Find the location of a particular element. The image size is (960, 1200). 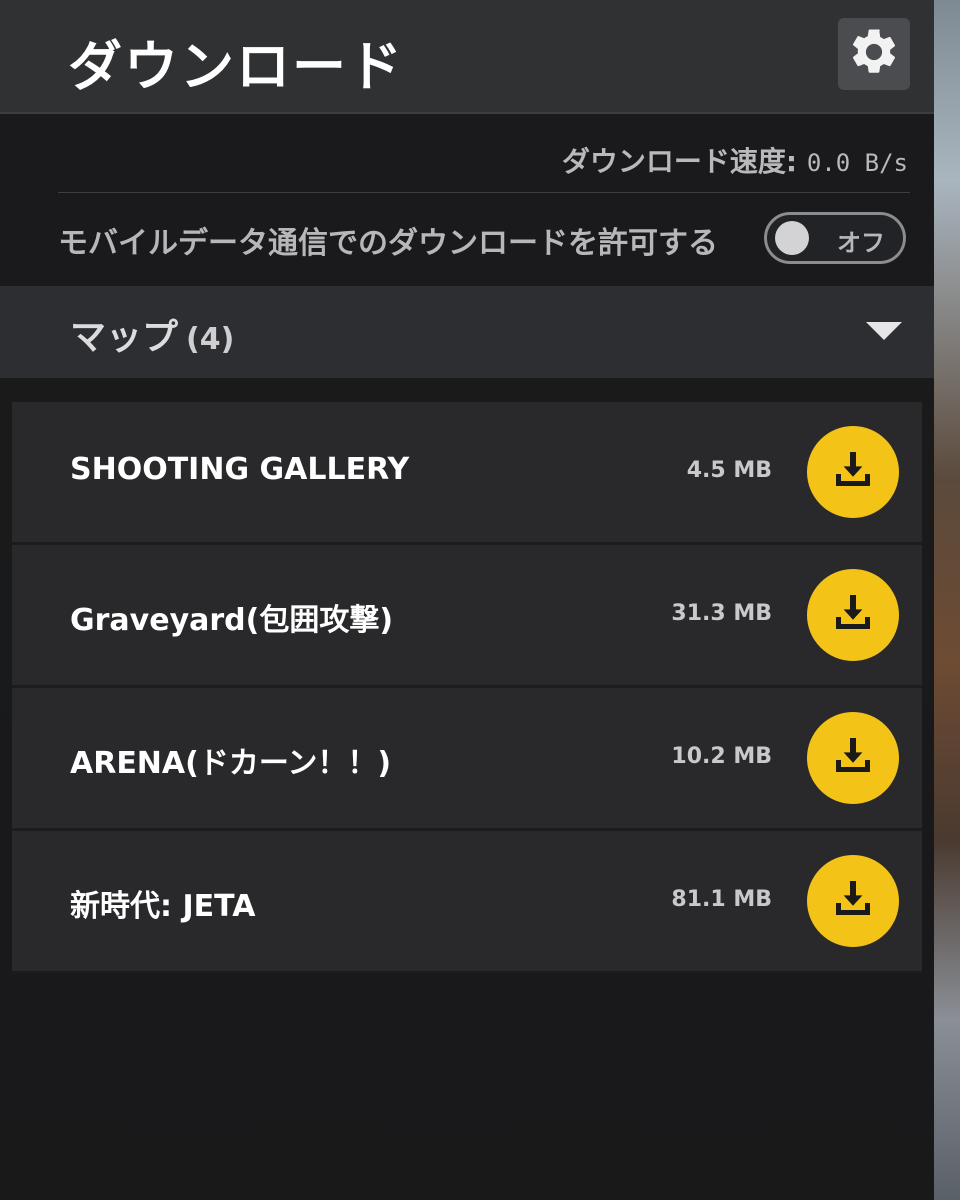

maps-section-title: マップ (4) is located at coordinates (152, 334).